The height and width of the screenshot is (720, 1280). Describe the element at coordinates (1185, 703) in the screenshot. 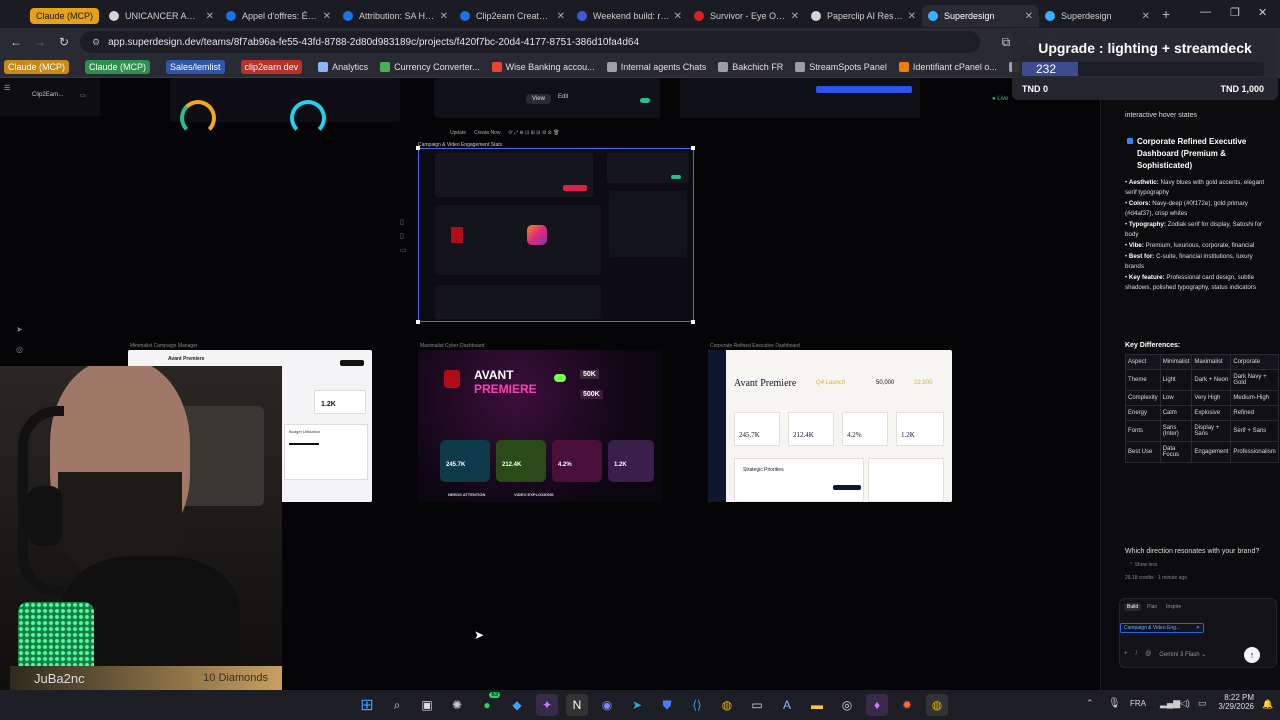

I see `volume-icon: ◁)` at that location.